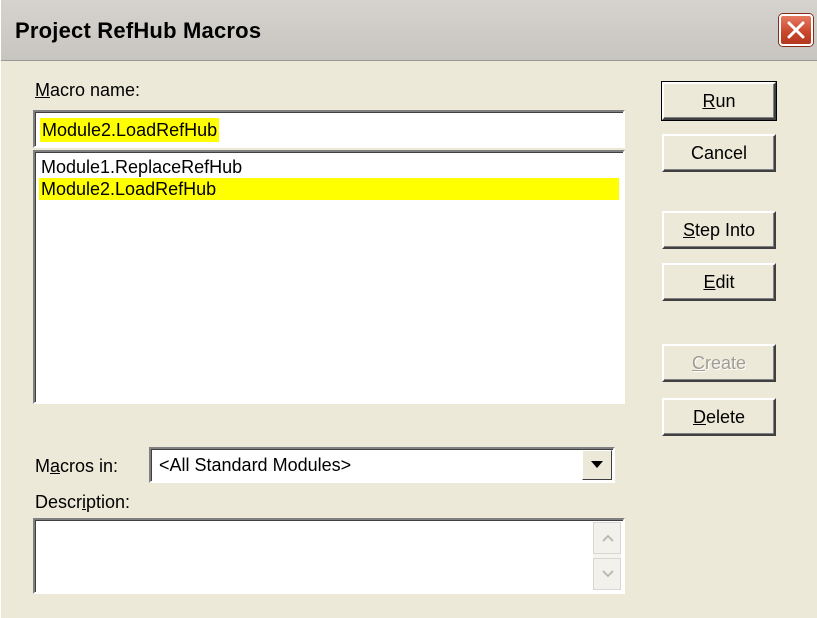 This screenshot has width=817, height=618. I want to click on macros-in-select: <All Standard Modules>, so click(382, 465).